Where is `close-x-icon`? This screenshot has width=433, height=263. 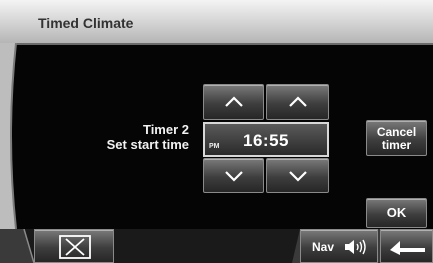 close-x-icon is located at coordinates (75, 247).